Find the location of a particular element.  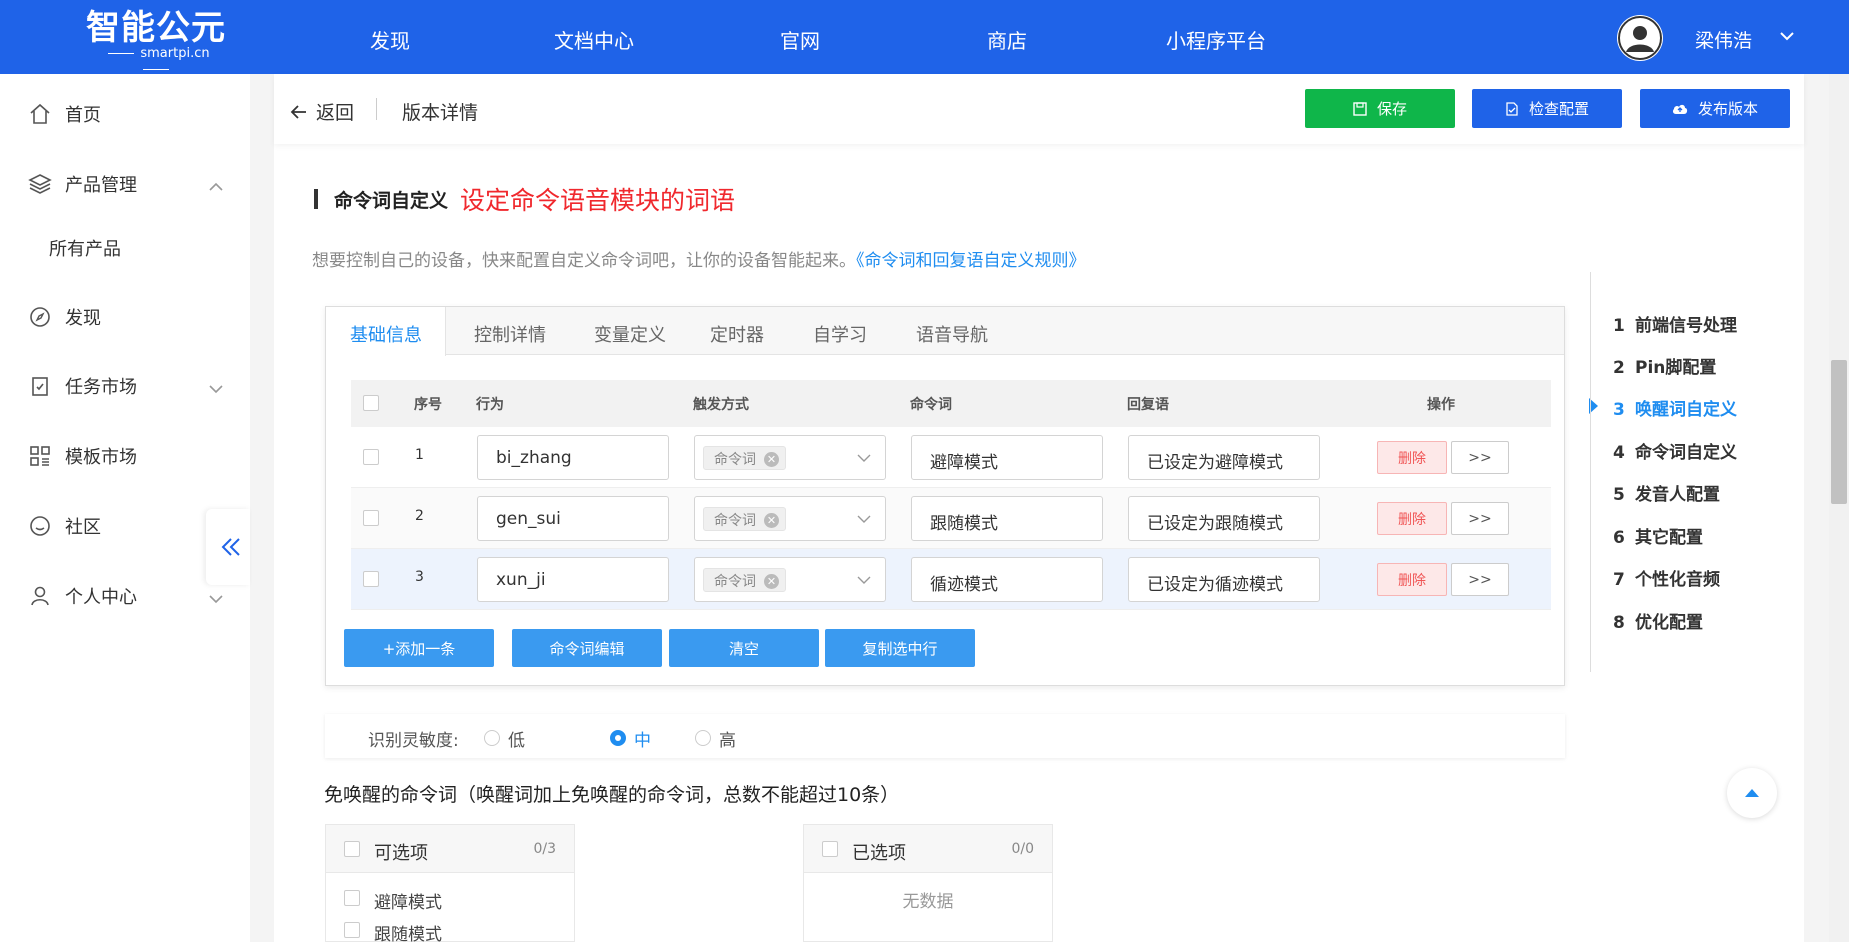

sidebar-item-discover: 发现 is located at coordinates (125, 316).